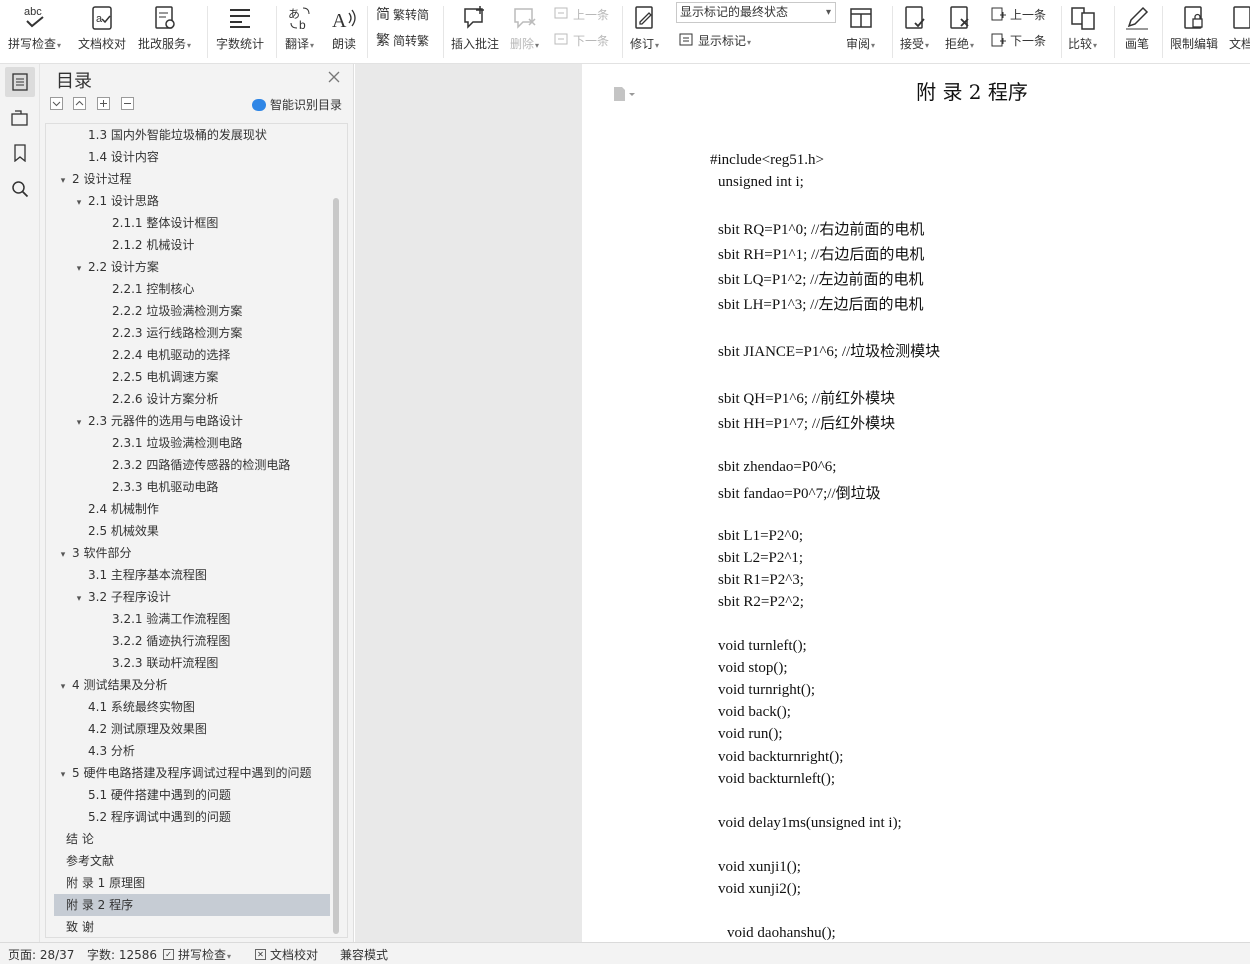 The height and width of the screenshot is (964, 1250). What do you see at coordinates (336, 566) in the screenshot?
I see `toc-scrollbar` at bounding box center [336, 566].